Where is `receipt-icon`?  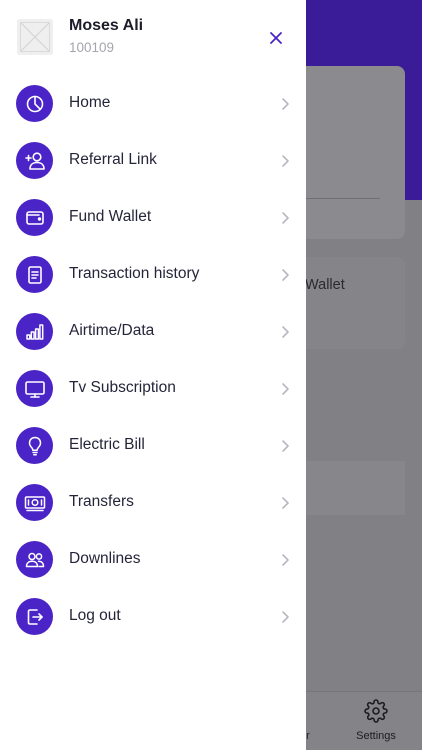 receipt-icon is located at coordinates (34, 274).